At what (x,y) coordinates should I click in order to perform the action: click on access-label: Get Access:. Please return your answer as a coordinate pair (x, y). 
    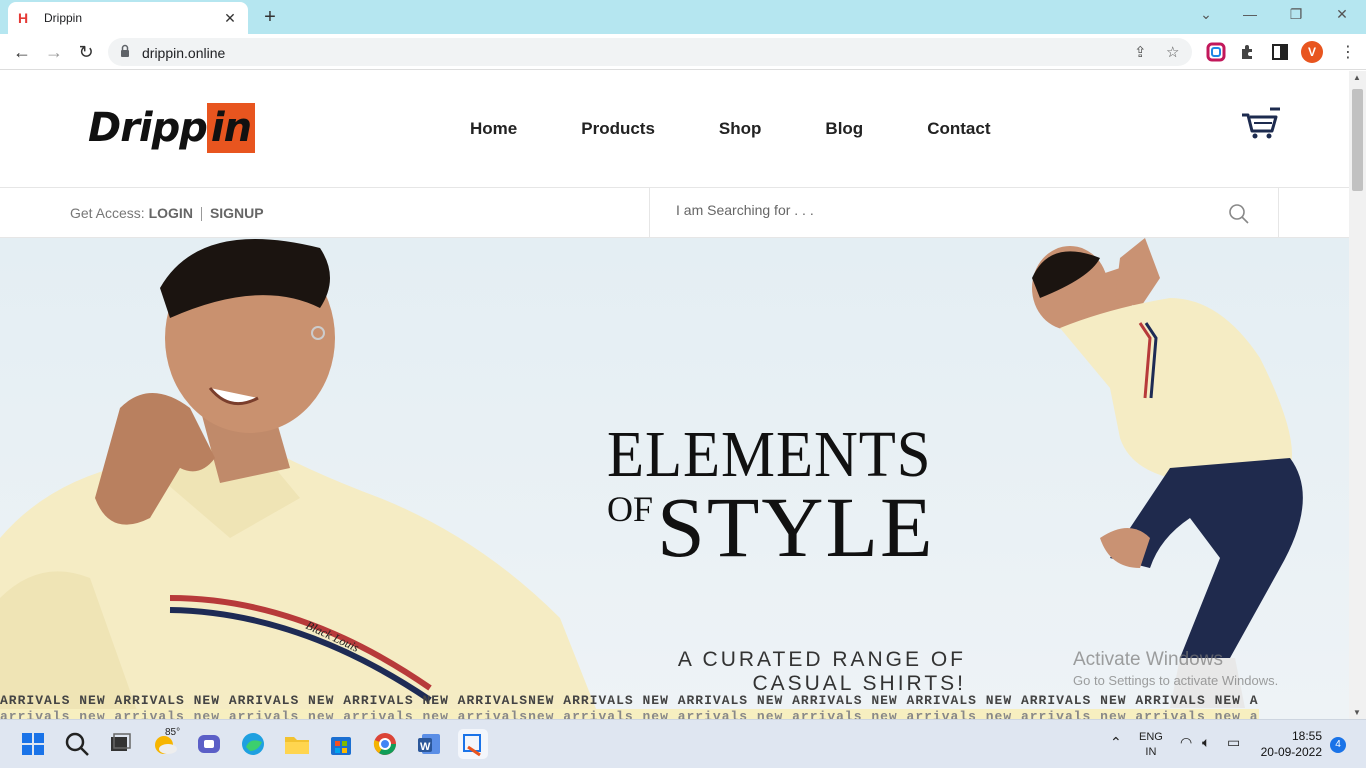
    Looking at the image, I should click on (107, 213).